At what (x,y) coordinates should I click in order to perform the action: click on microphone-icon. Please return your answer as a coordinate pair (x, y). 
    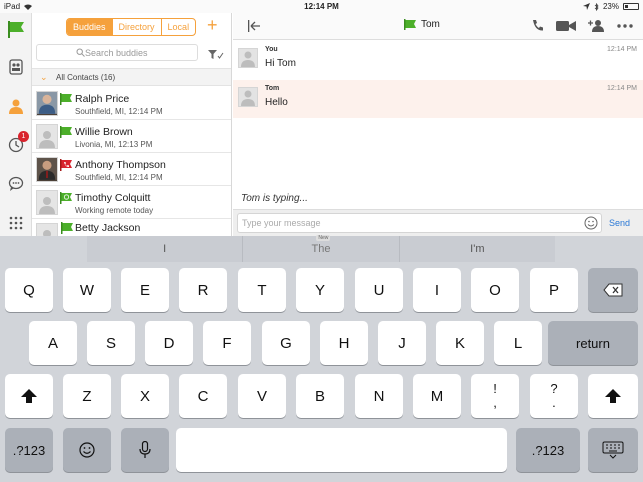
    Looking at the image, I should click on (145, 449).